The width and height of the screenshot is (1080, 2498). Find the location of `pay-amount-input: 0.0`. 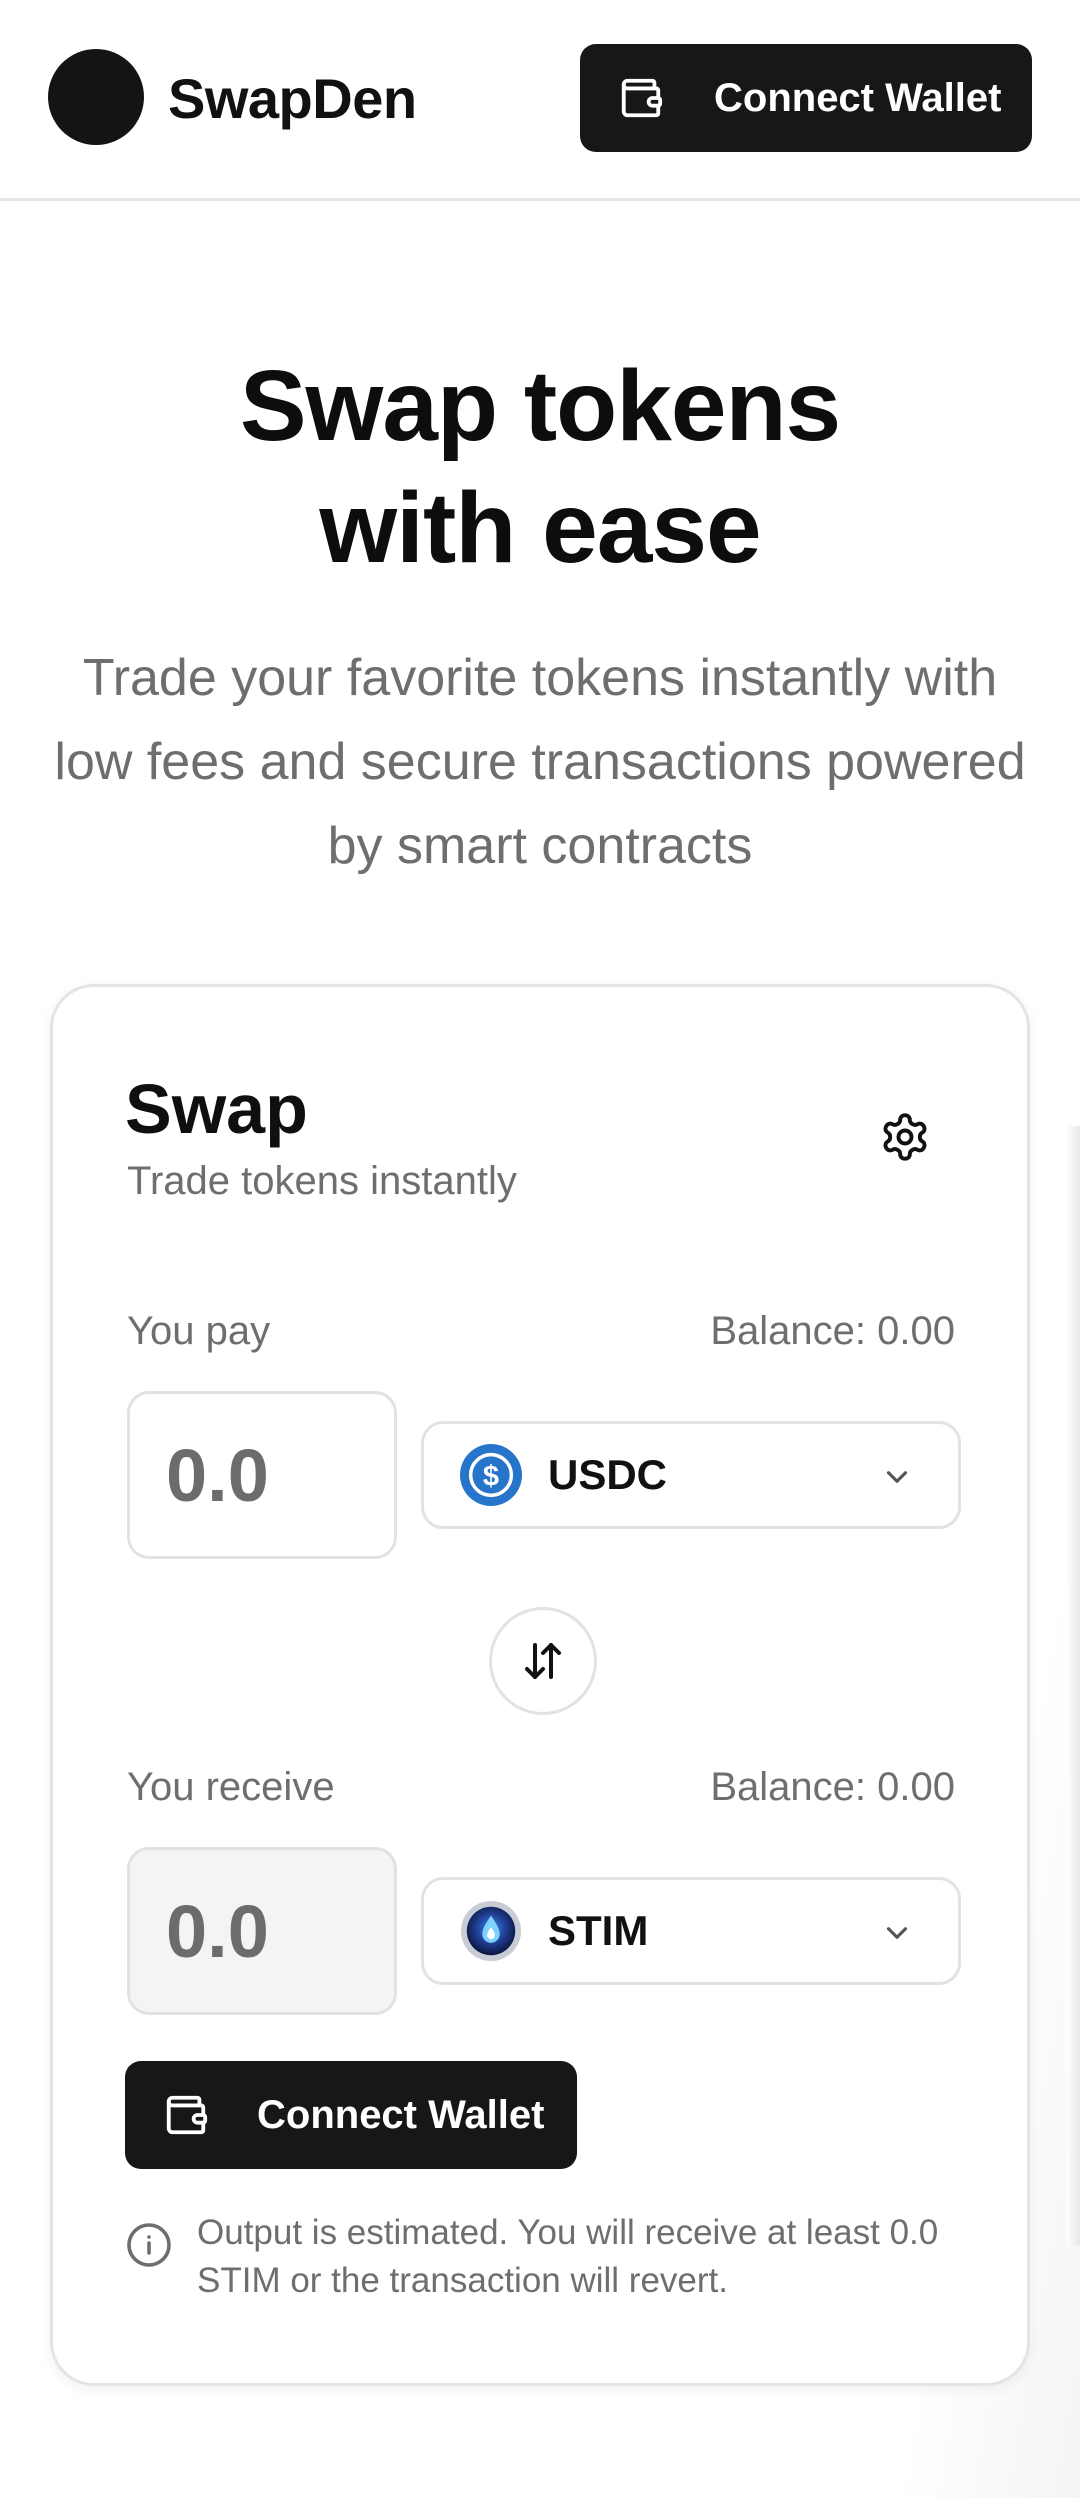

pay-amount-input: 0.0 is located at coordinates (262, 1475).